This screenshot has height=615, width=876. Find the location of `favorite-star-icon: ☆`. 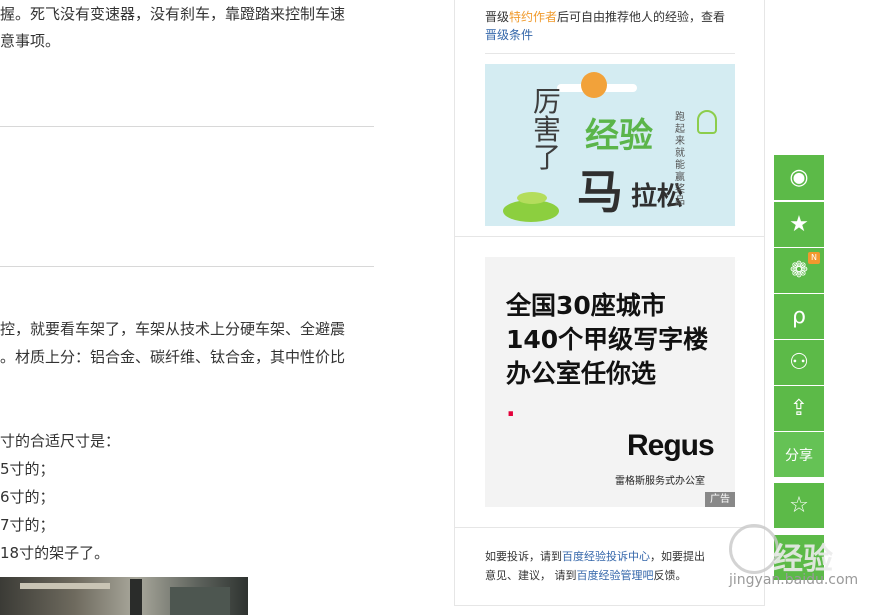

favorite-star-icon: ☆ is located at coordinates (799, 505).